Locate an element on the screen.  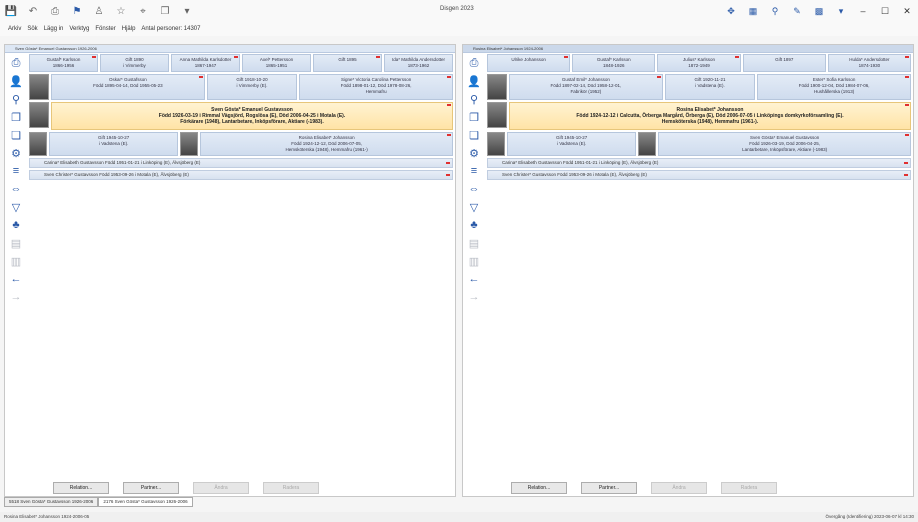
menu-lagg-in: Lägg in is located at coordinates (54, 29).